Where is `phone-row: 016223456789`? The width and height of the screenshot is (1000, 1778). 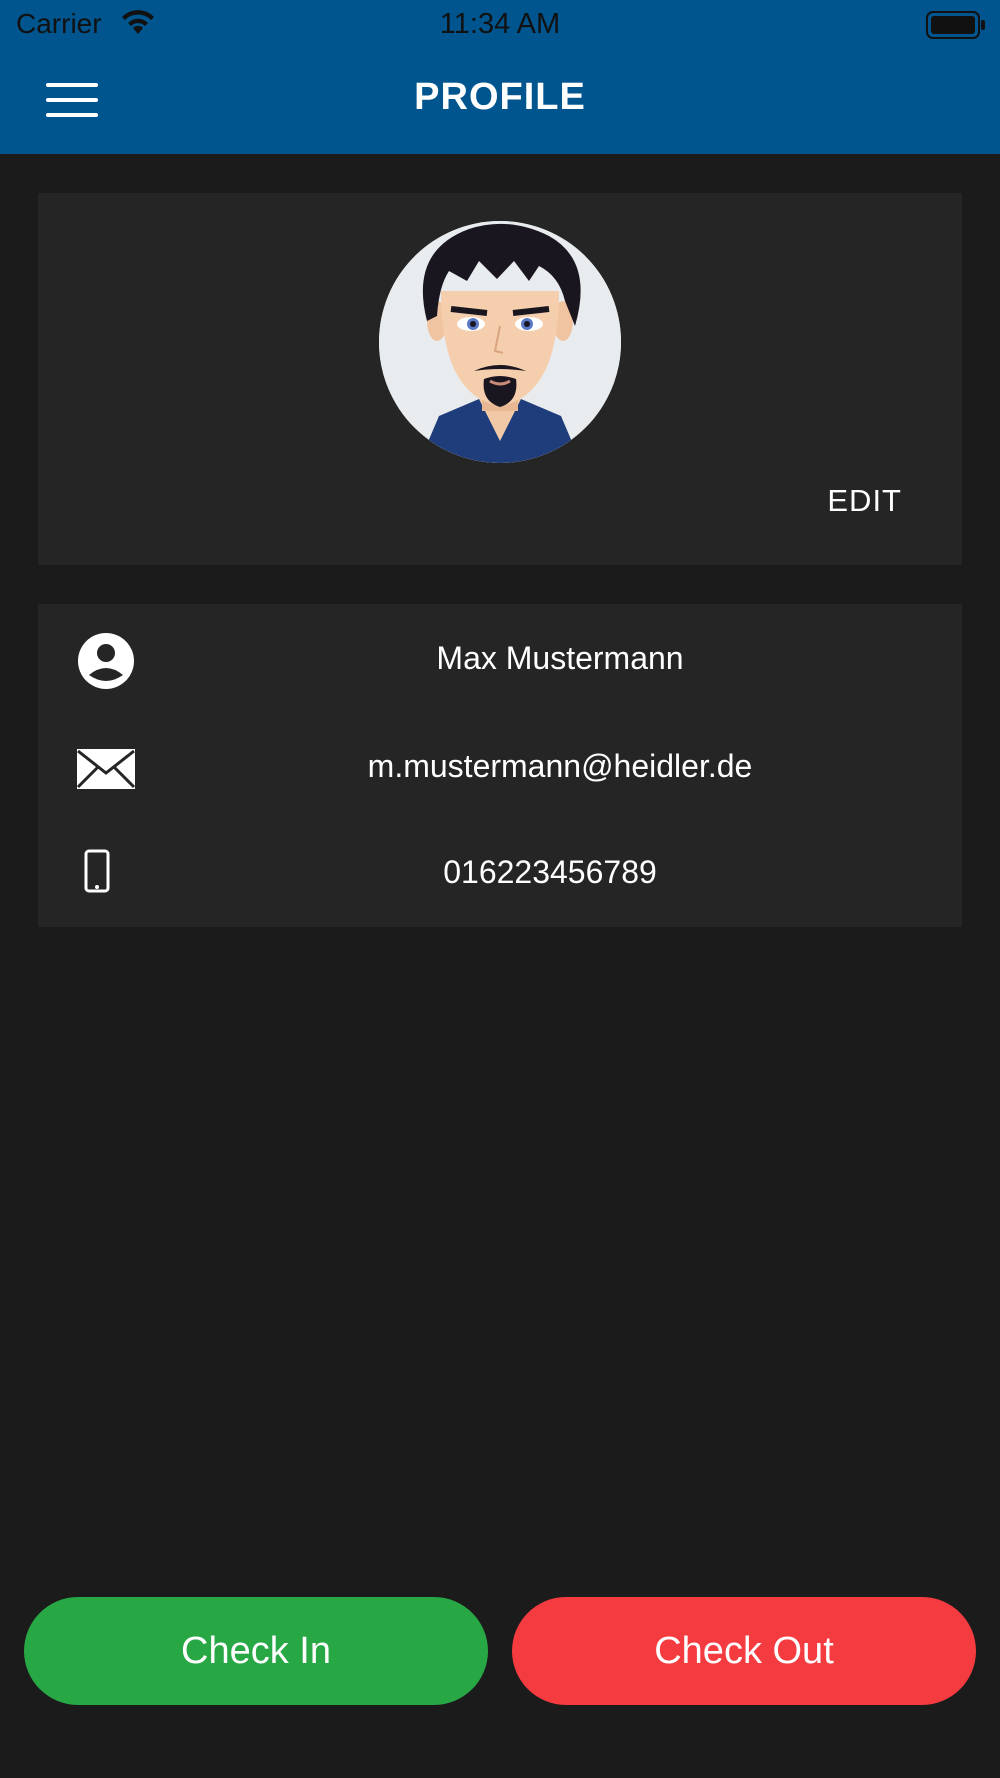
phone-row: 016223456789 is located at coordinates (500, 874).